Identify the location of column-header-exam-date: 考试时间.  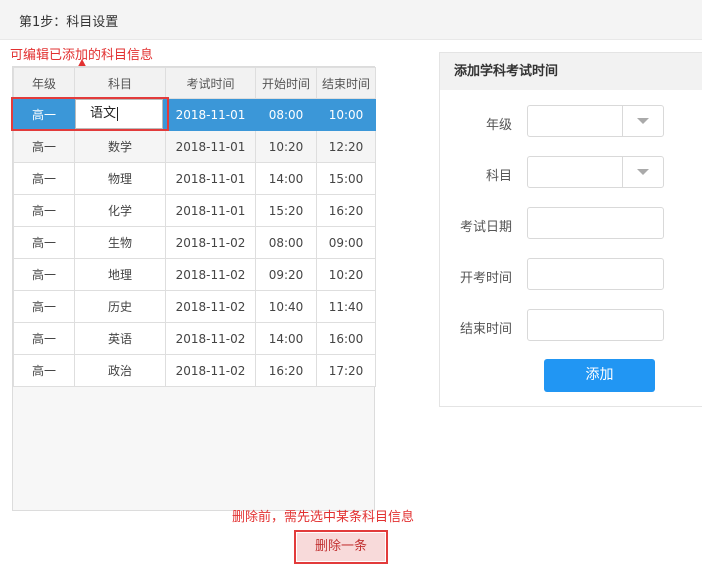
(210, 83).